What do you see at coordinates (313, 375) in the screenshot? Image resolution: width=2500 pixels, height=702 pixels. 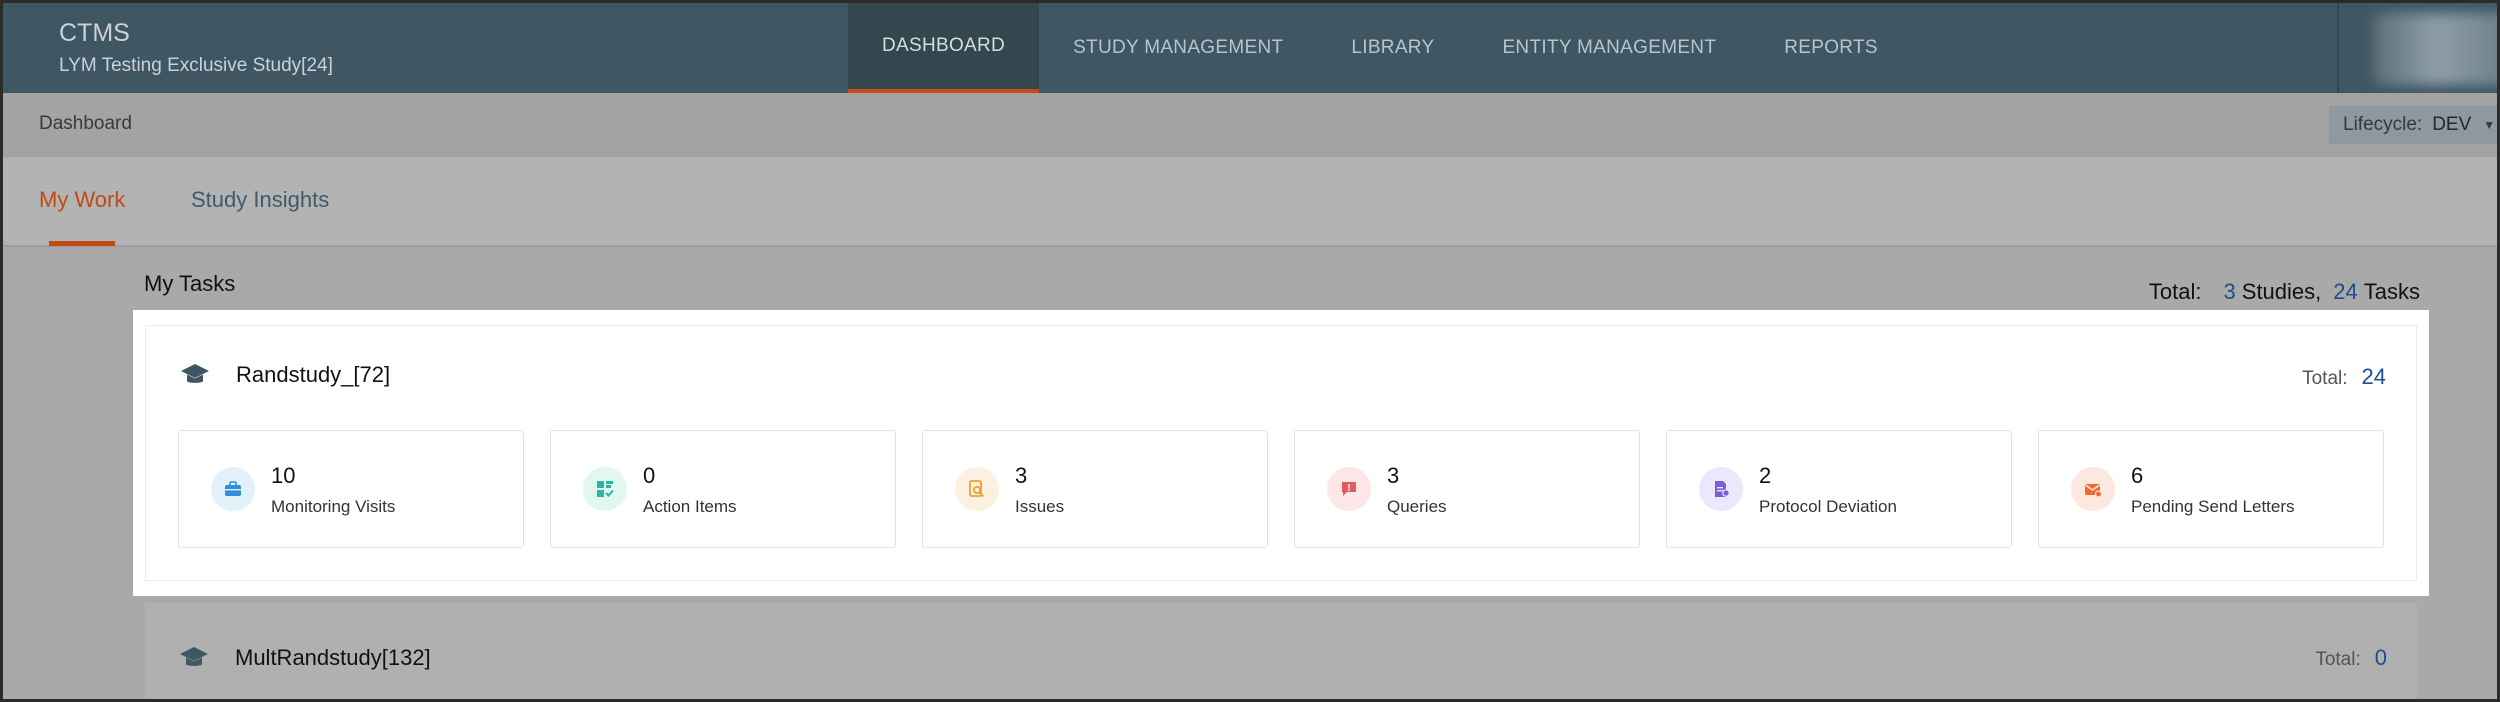 I see `study-name: Randstudy_[72]` at bounding box center [313, 375].